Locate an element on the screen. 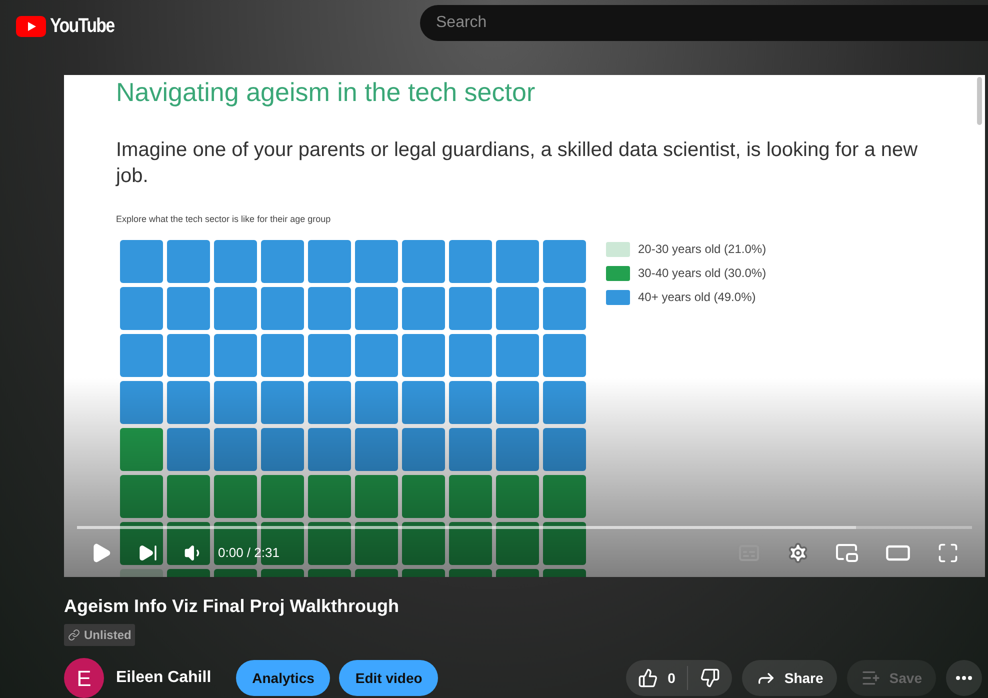 The height and width of the screenshot is (698, 988). more-button is located at coordinates (964, 678).